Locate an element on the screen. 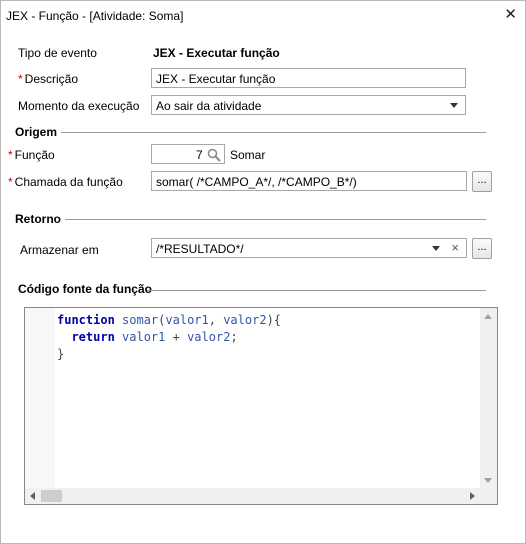  armazenar-value: /*RESULTADO*/ is located at coordinates (200, 249).